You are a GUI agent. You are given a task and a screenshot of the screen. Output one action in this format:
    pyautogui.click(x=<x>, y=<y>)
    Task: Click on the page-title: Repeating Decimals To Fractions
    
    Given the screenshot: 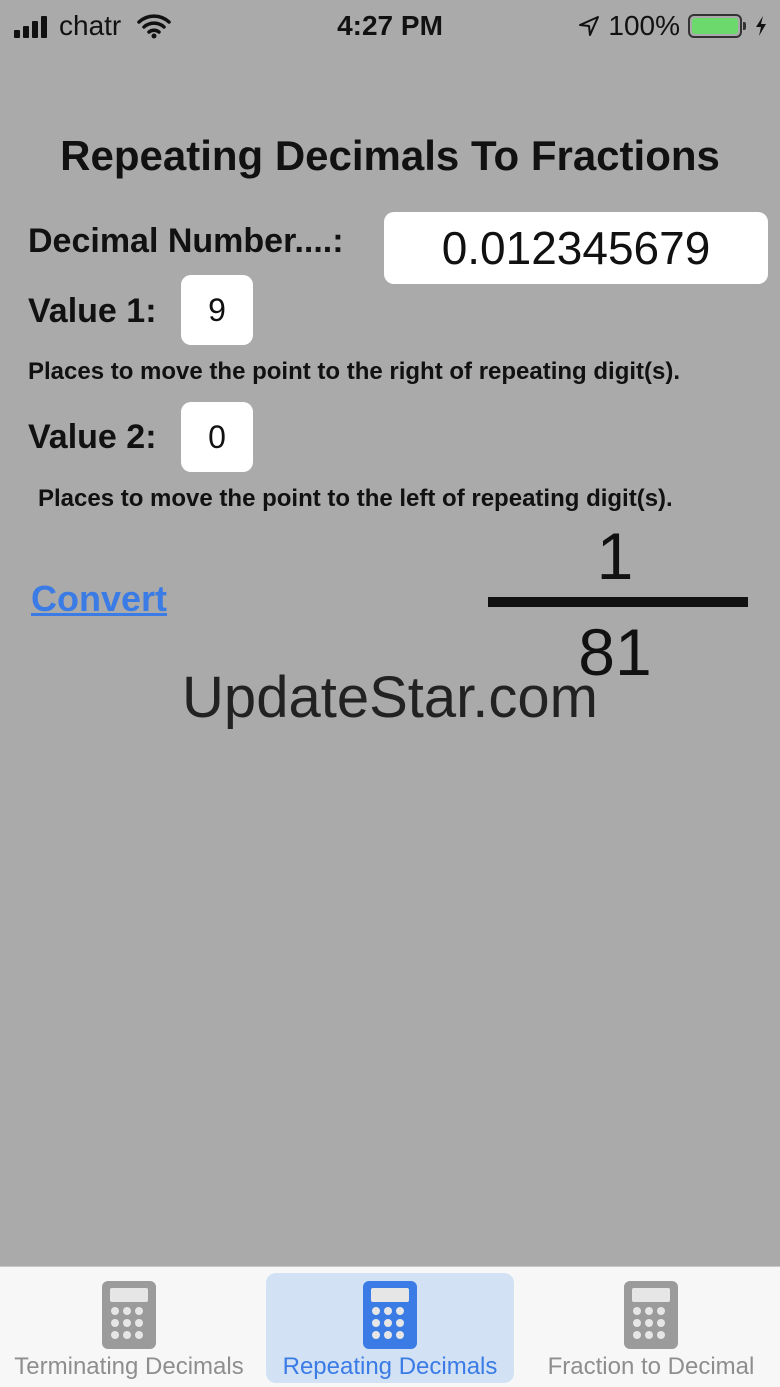 What is the action you would take?
    pyautogui.click(x=390, y=155)
    